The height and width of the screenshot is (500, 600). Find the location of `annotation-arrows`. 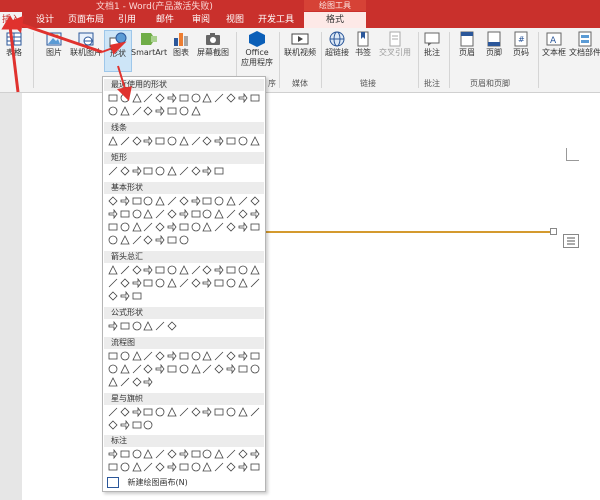

annotation-arrows is located at coordinates (66, 58).